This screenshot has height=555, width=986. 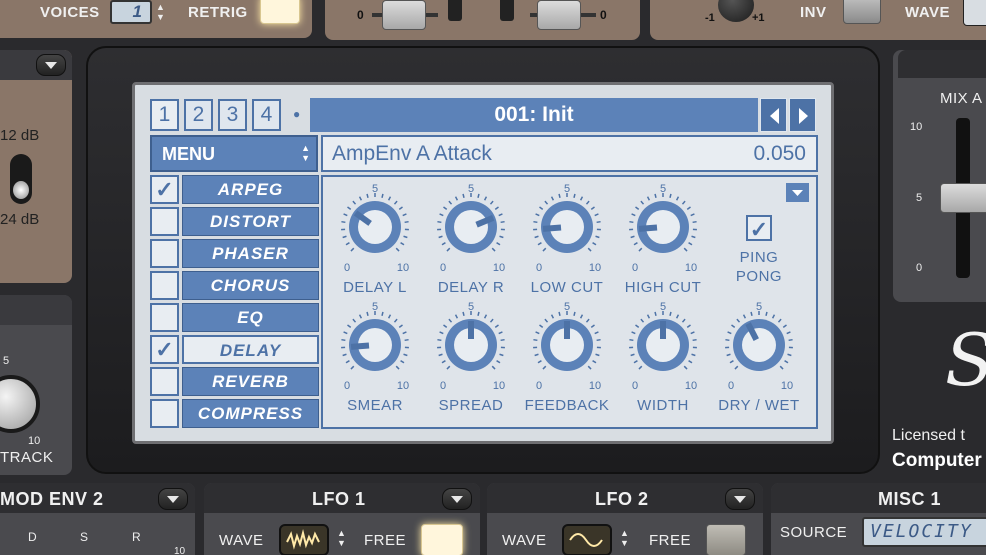 What do you see at coordinates (250, 349) in the screenshot?
I see `fx-menu-item: DELAY` at bounding box center [250, 349].